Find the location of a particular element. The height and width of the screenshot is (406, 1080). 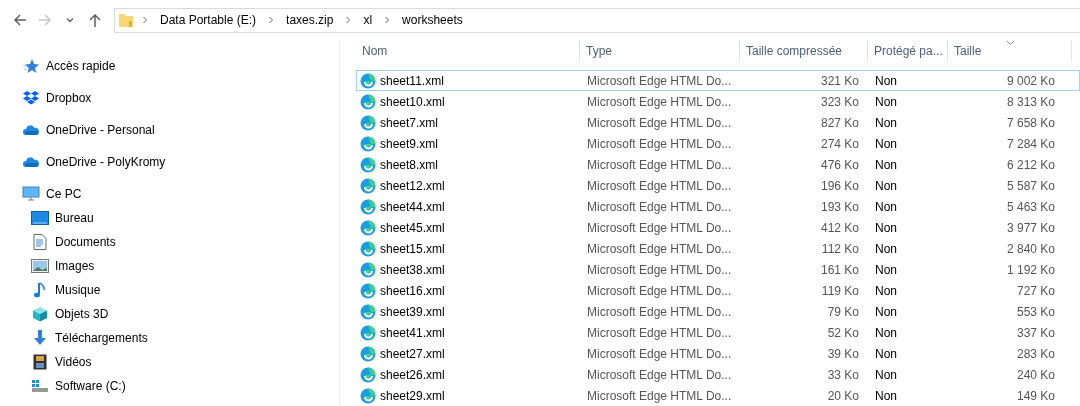

computer-icon is located at coordinates (31, 194).